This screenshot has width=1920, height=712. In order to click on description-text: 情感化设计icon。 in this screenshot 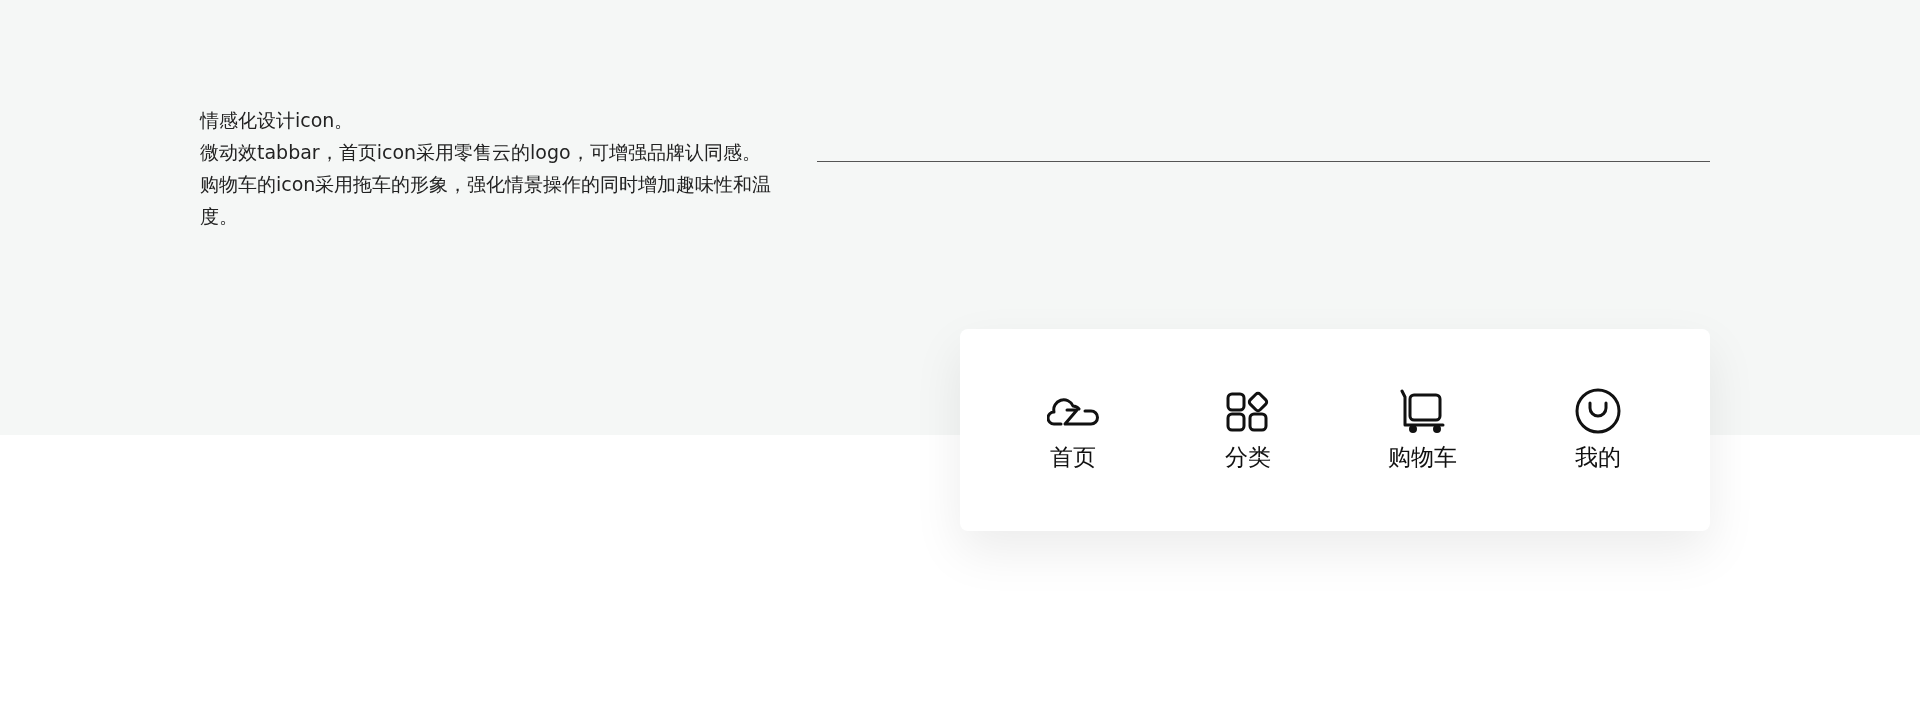, I will do `click(277, 120)`.